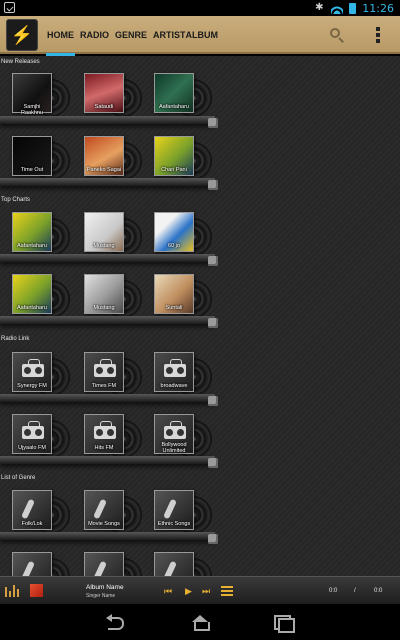  What do you see at coordinates (104, 524) in the screenshot?
I see `genre-title: Movie Songs` at bounding box center [104, 524].